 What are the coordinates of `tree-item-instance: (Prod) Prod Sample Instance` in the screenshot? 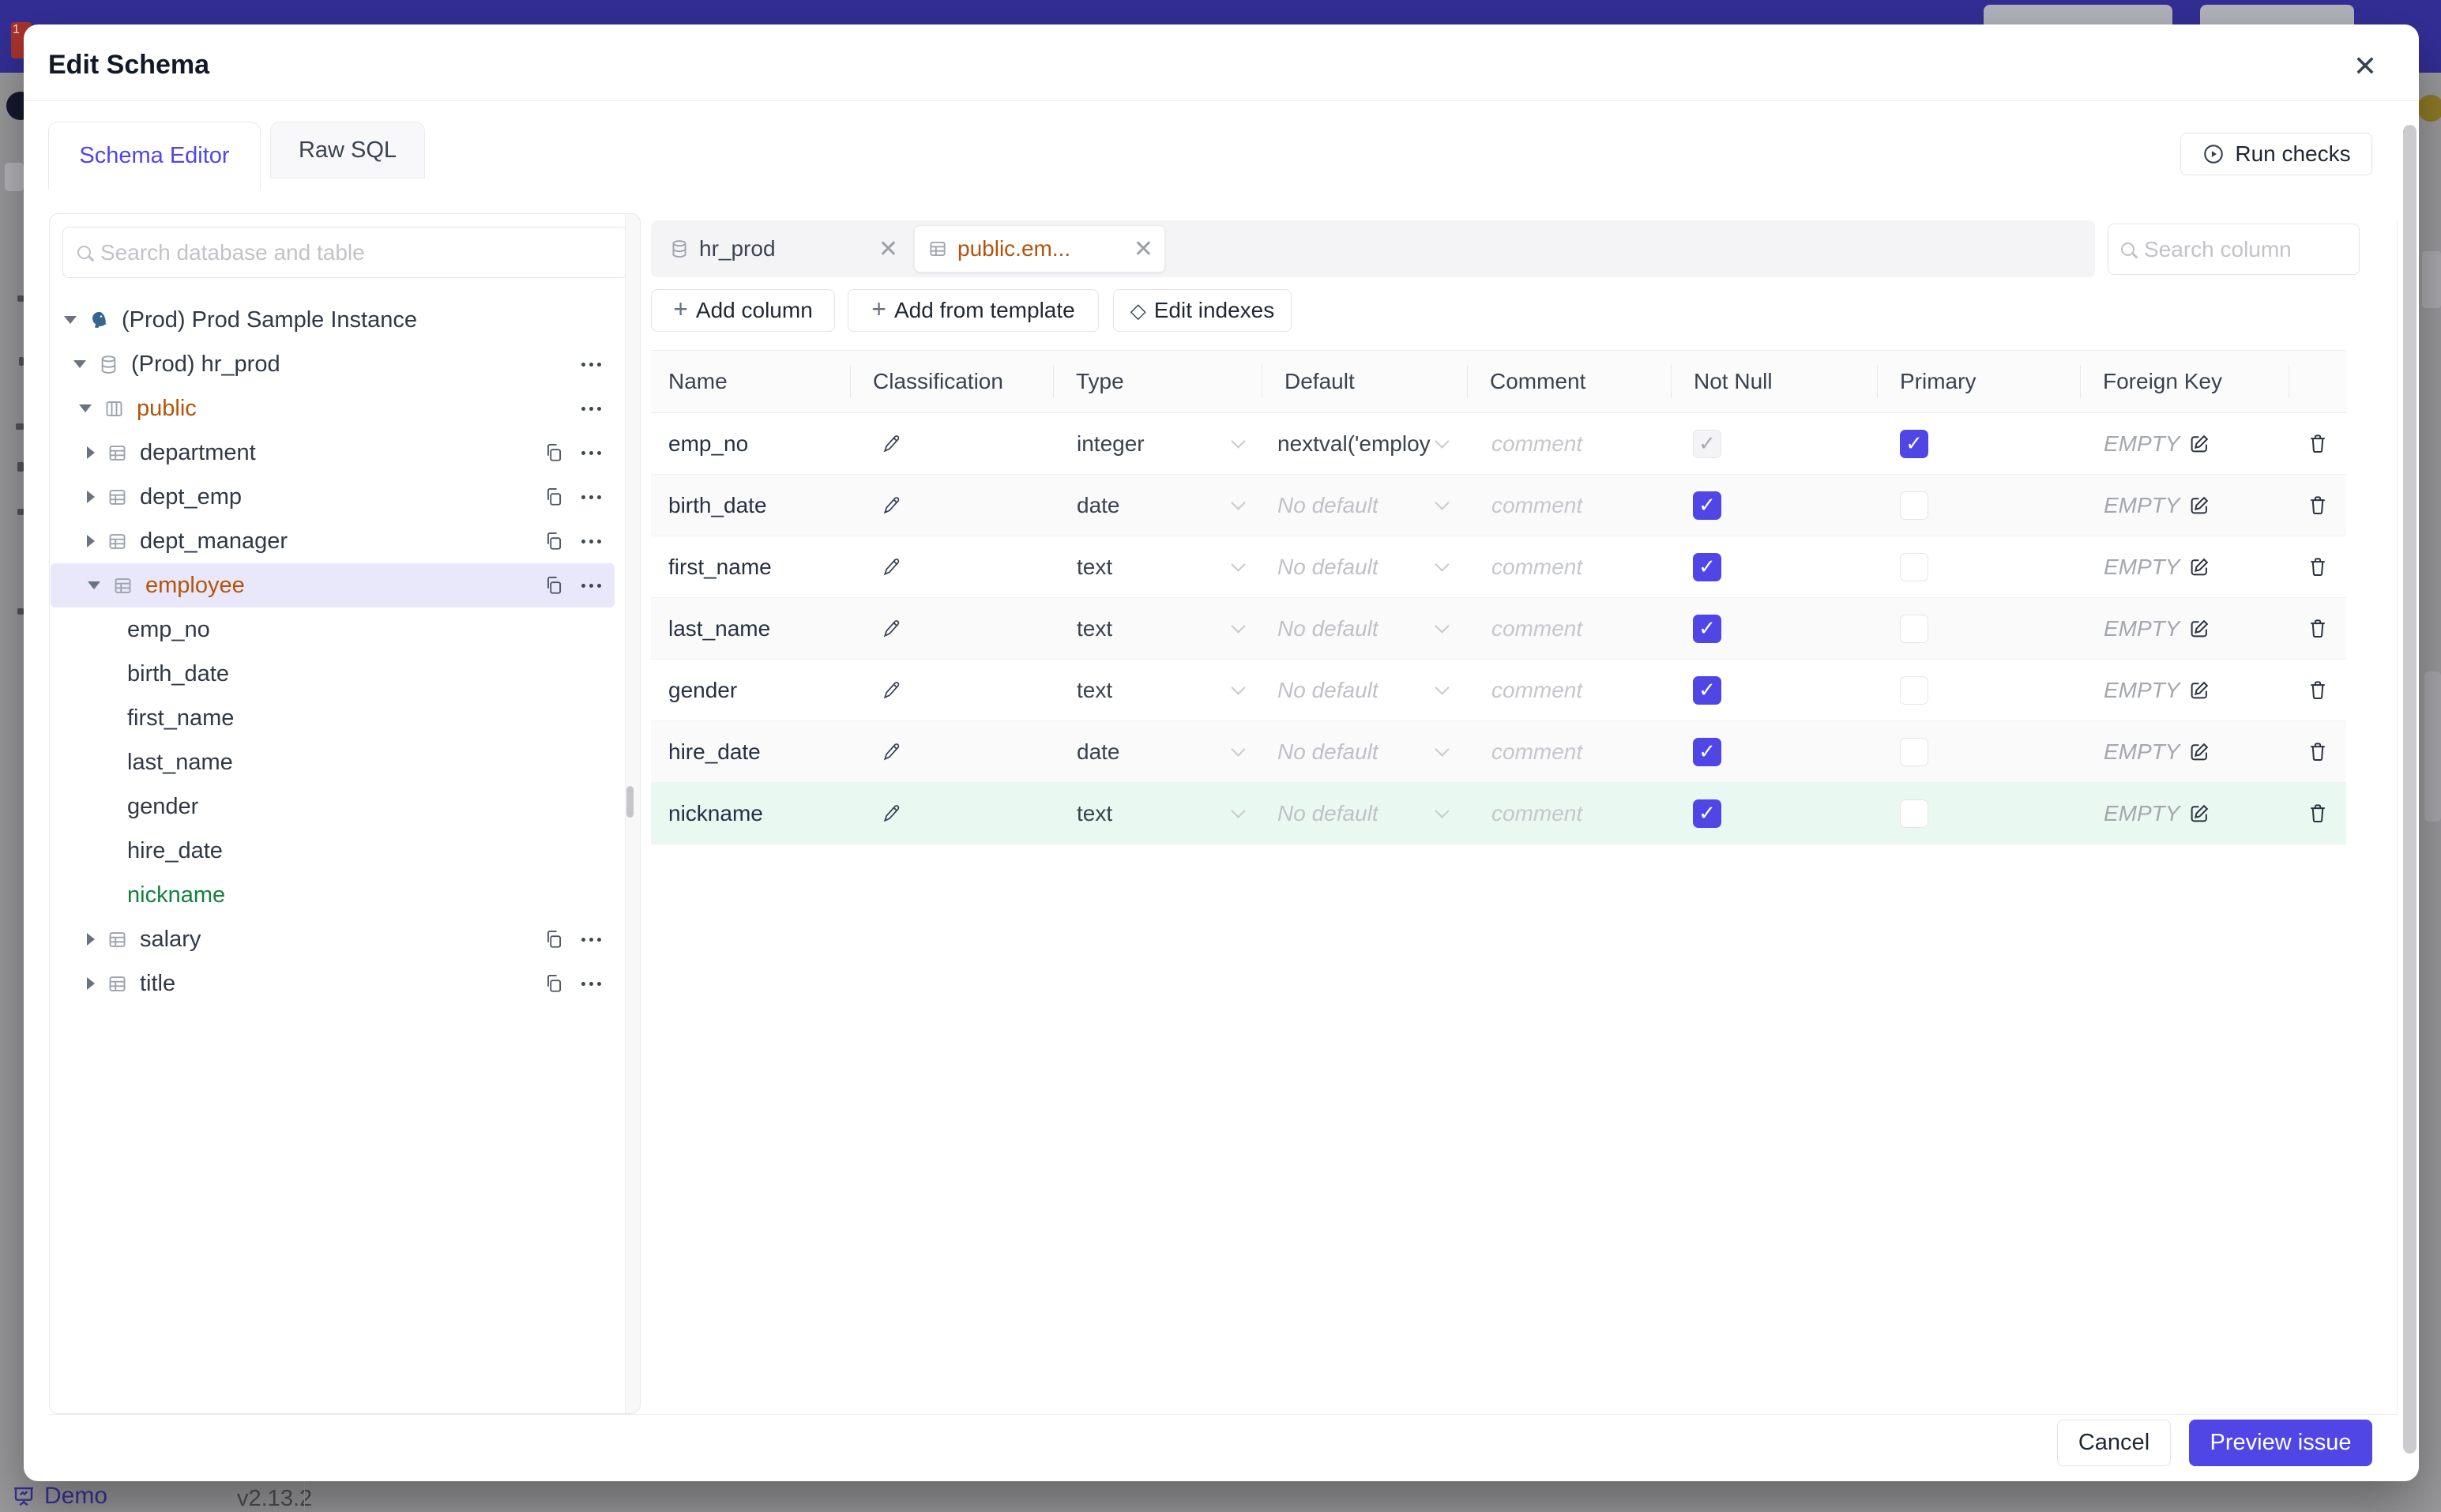 It's located at (345, 320).